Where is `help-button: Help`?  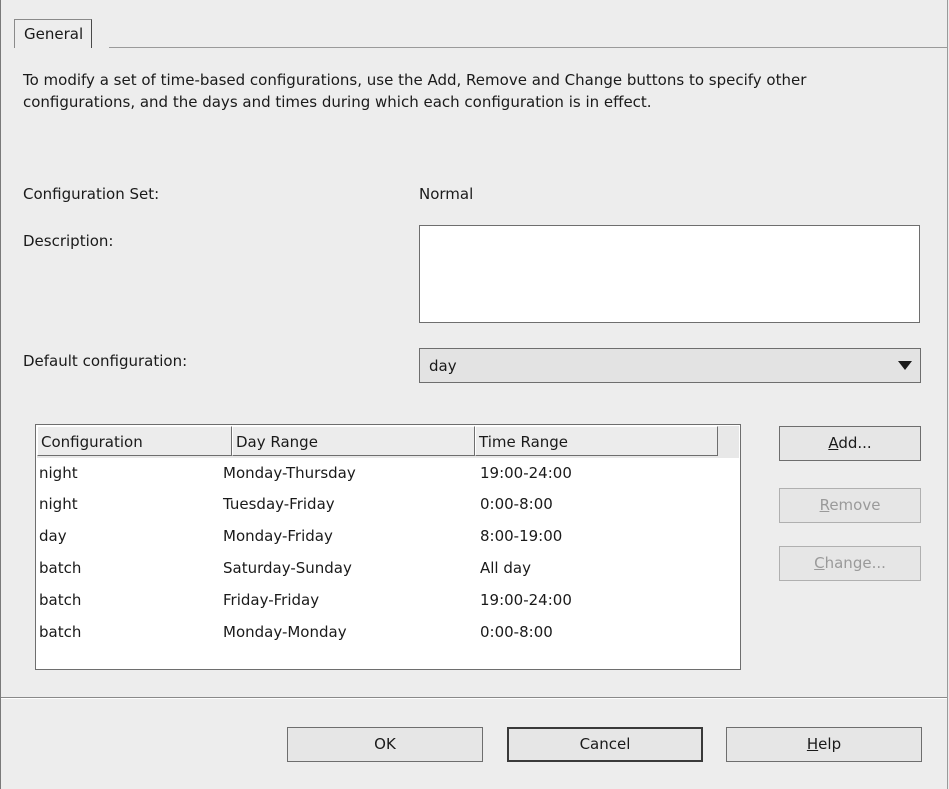
help-button: Help is located at coordinates (824, 744).